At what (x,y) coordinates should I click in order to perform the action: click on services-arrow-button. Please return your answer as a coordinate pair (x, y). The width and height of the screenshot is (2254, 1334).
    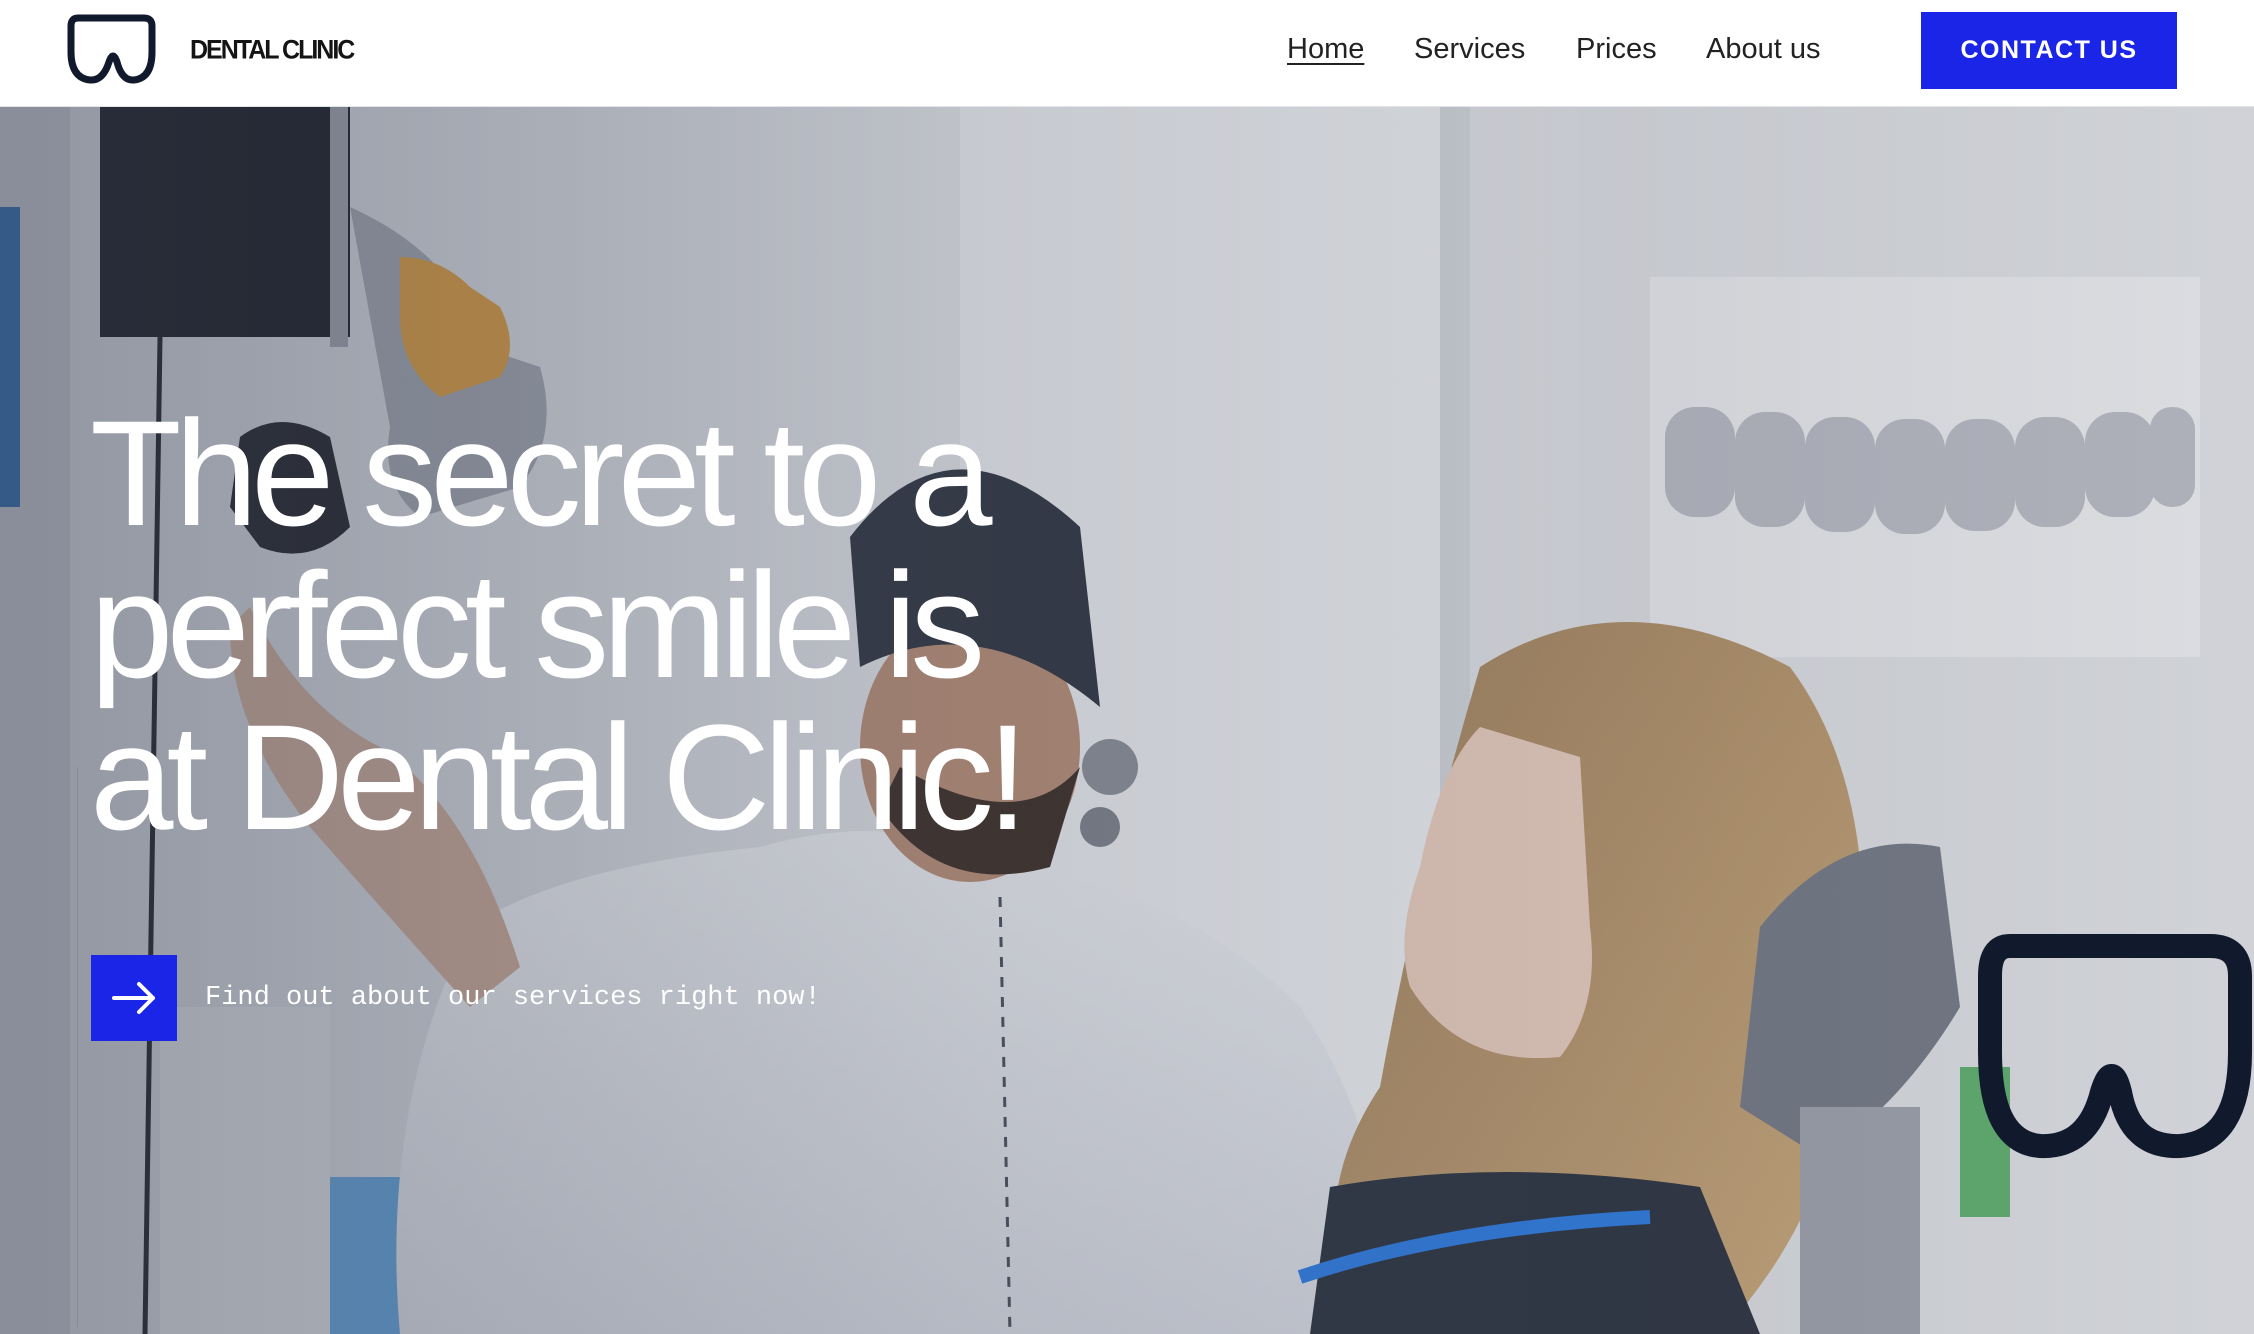
    Looking at the image, I should click on (134, 998).